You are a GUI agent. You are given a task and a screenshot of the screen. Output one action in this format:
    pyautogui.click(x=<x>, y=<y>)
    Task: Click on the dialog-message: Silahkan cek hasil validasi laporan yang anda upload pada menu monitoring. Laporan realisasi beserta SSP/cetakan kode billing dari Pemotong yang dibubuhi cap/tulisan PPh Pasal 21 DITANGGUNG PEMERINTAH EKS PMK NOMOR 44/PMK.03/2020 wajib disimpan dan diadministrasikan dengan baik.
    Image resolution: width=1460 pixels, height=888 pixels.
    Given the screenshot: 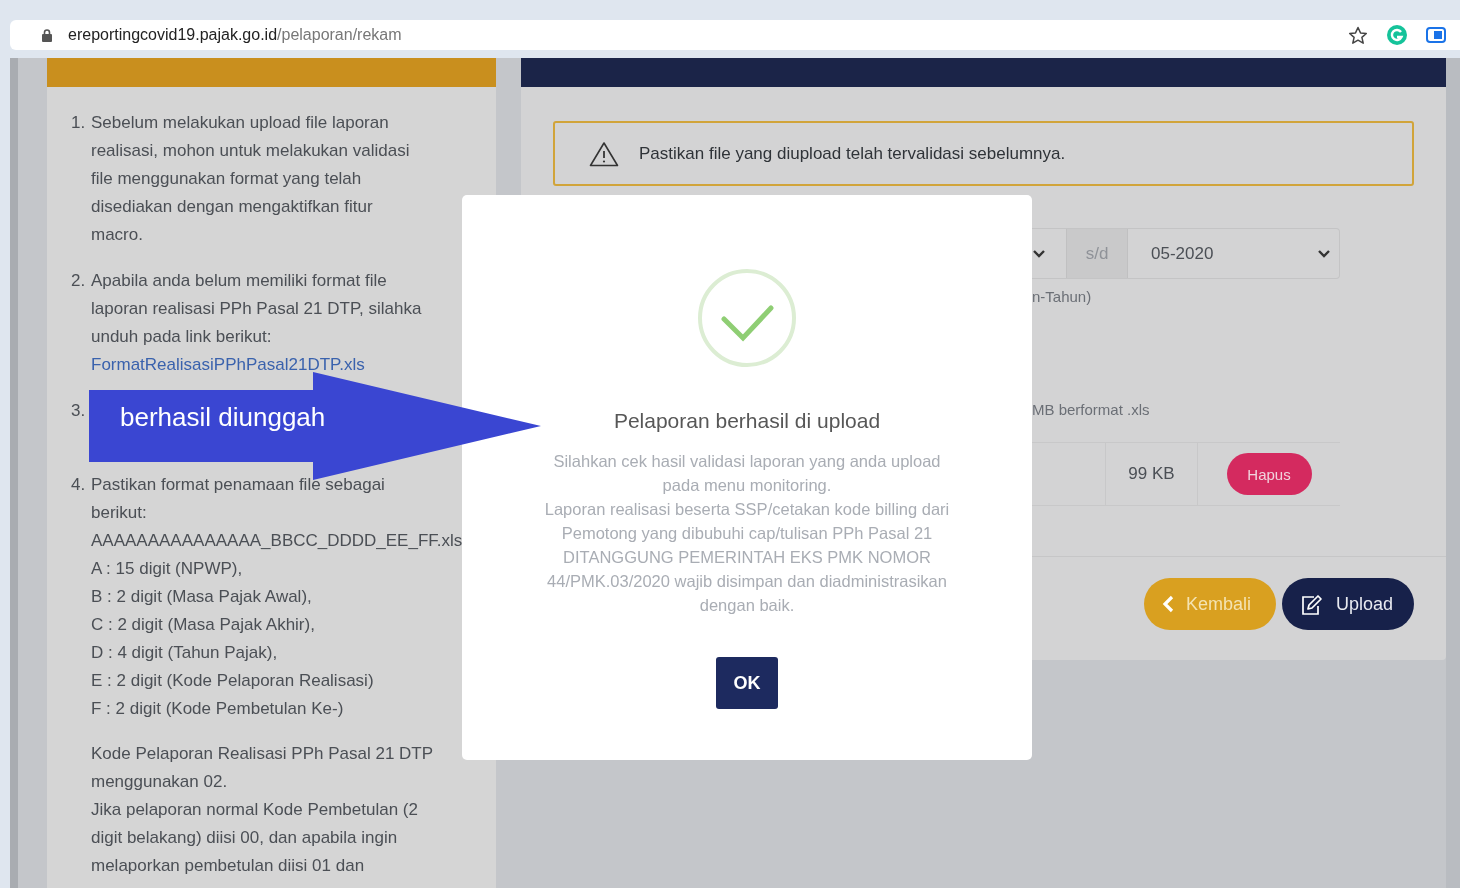 What is the action you would take?
    pyautogui.click(x=747, y=533)
    